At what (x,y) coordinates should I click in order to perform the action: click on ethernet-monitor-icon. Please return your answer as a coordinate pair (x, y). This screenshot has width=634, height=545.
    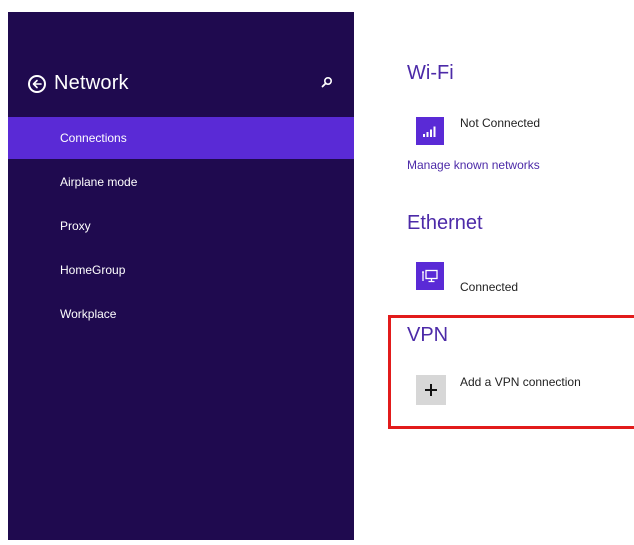
    Looking at the image, I should click on (430, 276).